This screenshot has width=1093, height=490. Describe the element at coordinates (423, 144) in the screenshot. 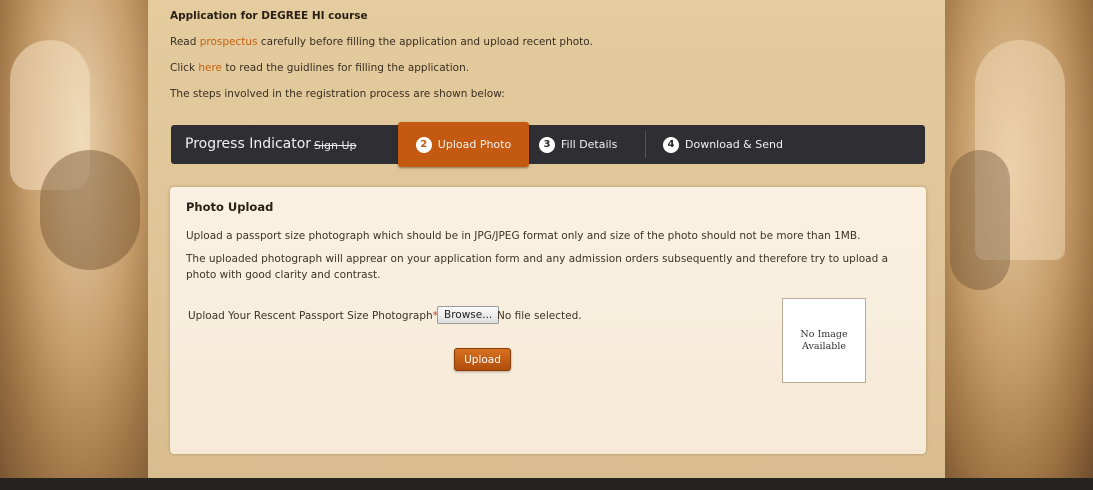

I see `step-number-badge: 2` at that location.